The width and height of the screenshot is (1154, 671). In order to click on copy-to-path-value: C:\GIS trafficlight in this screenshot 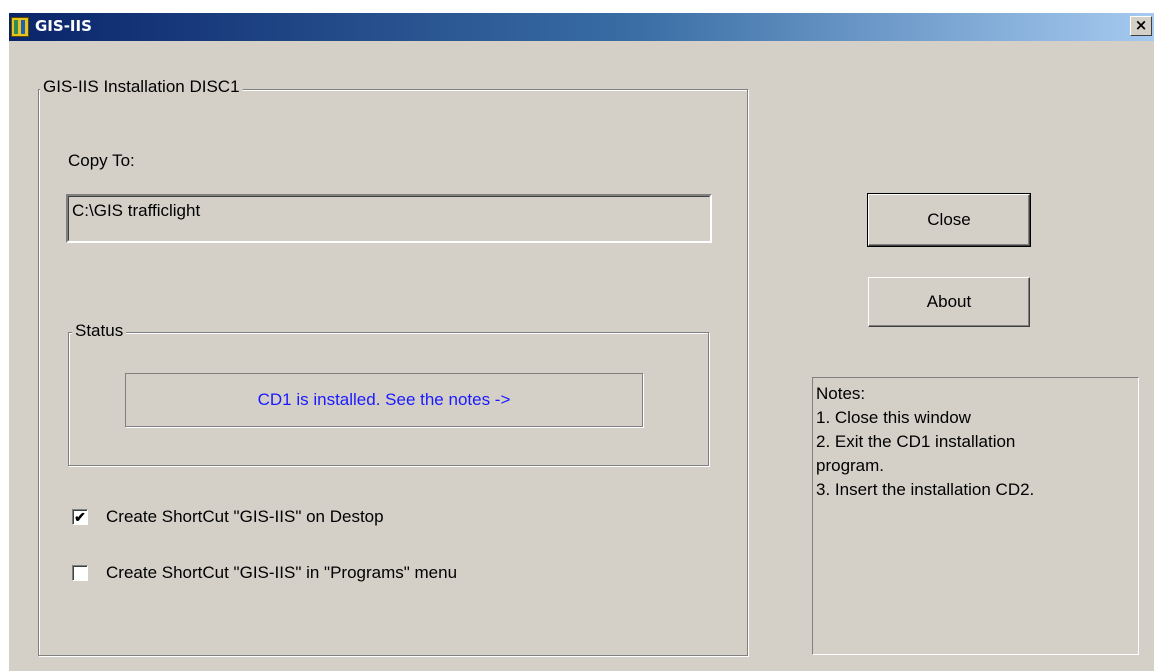, I will do `click(136, 210)`.